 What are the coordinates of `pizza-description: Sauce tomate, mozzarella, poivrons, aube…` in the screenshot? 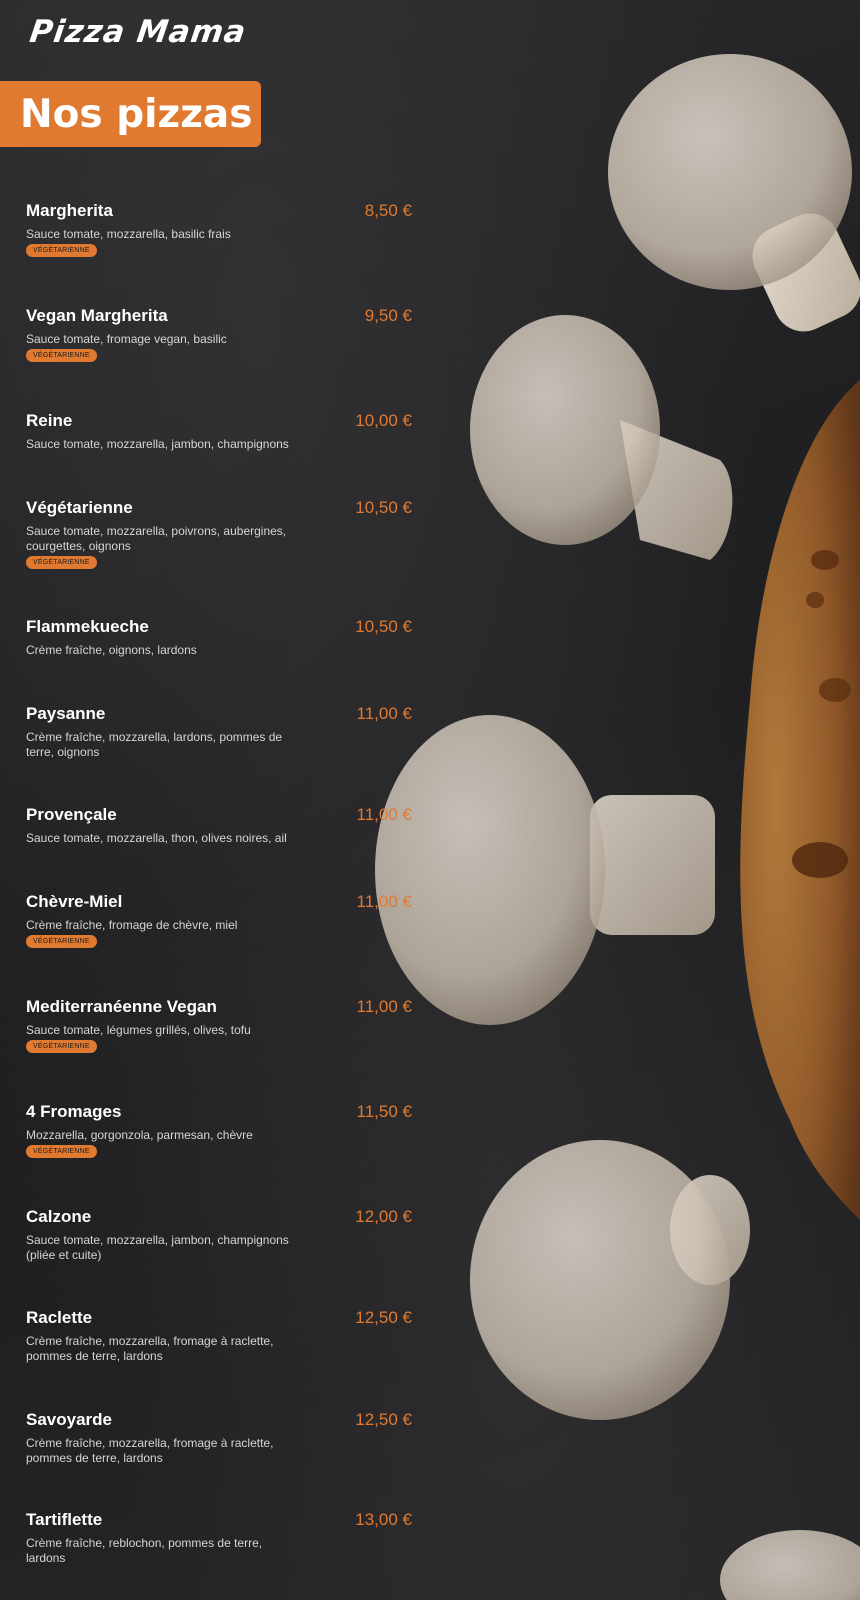 It's located at (156, 538).